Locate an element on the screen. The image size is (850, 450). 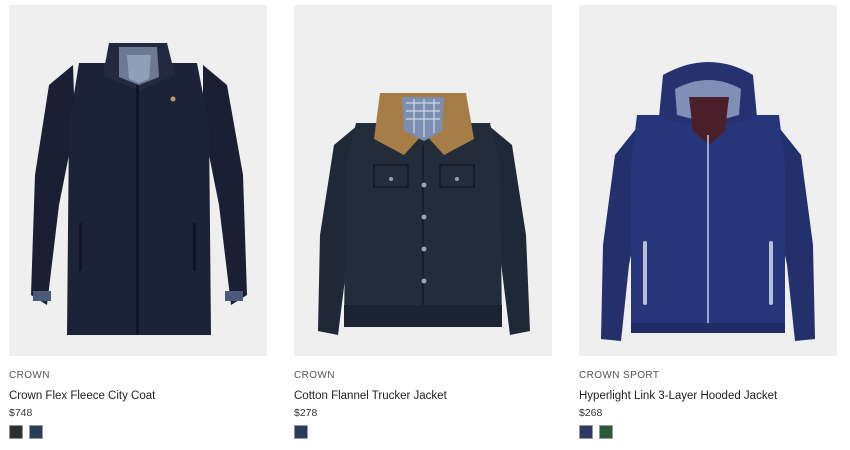
product-title: Cotton Flannel Trucker Jacket is located at coordinates (423, 396).